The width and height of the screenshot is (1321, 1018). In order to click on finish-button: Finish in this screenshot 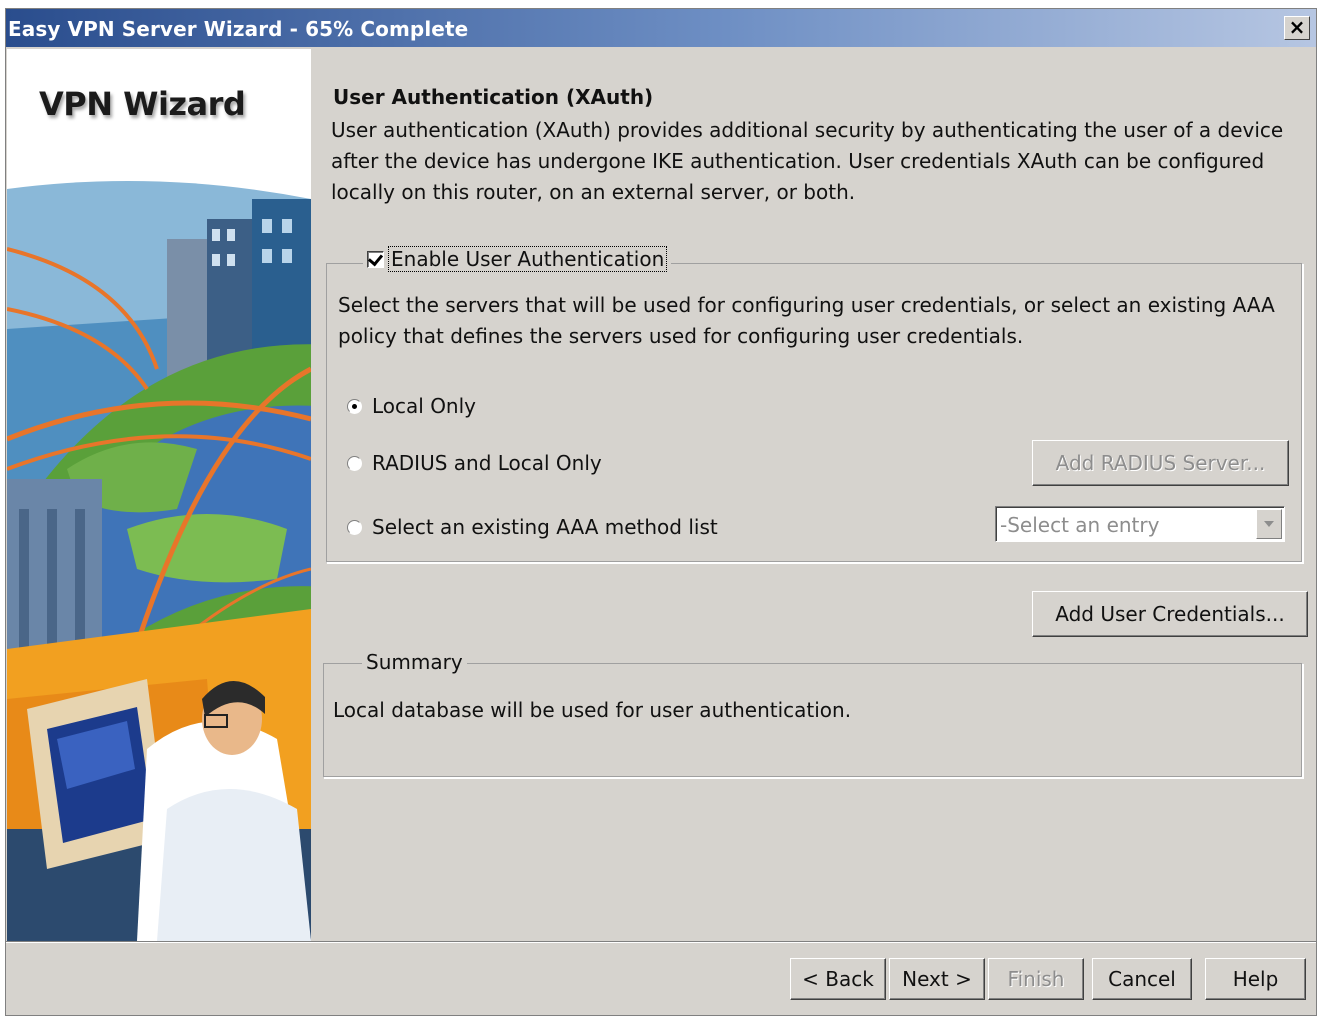, I will do `click(1036, 979)`.